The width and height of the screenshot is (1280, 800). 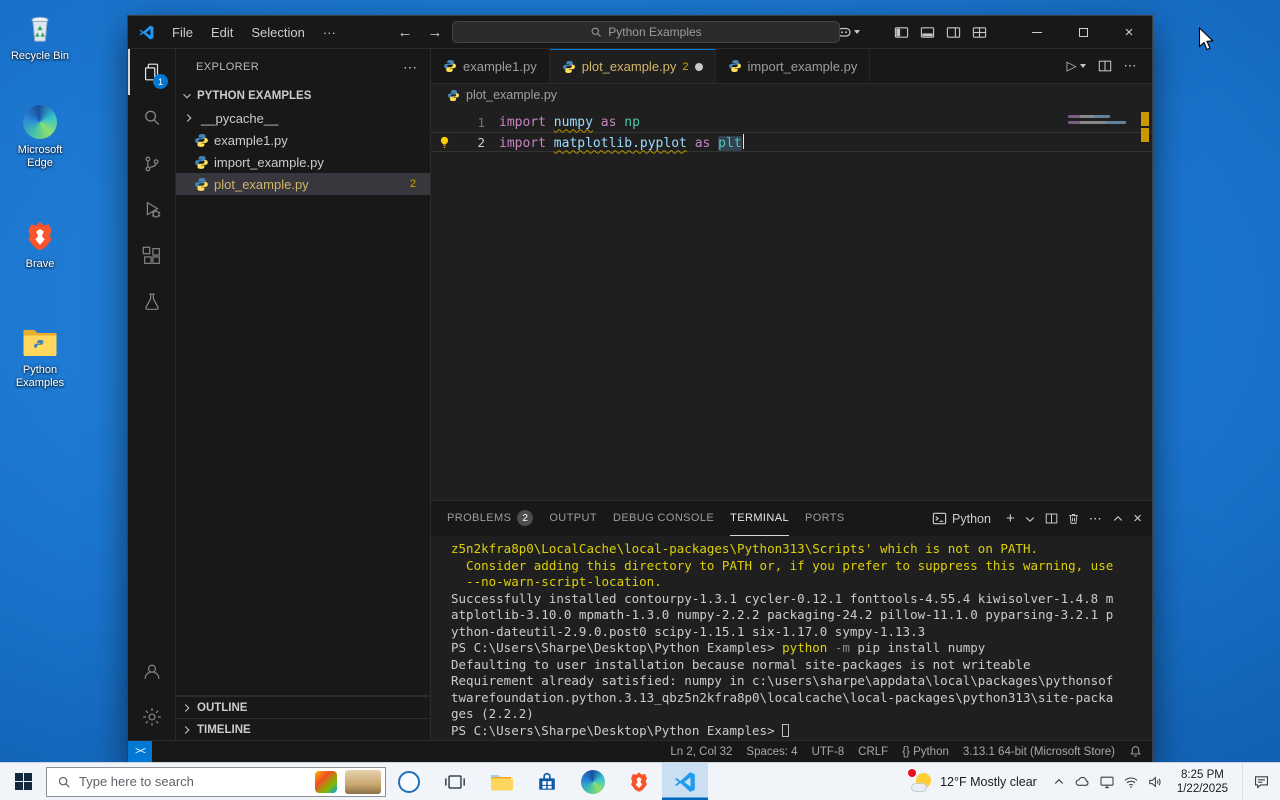 I want to click on status-encoding: UTF-8, so click(x=828, y=752).